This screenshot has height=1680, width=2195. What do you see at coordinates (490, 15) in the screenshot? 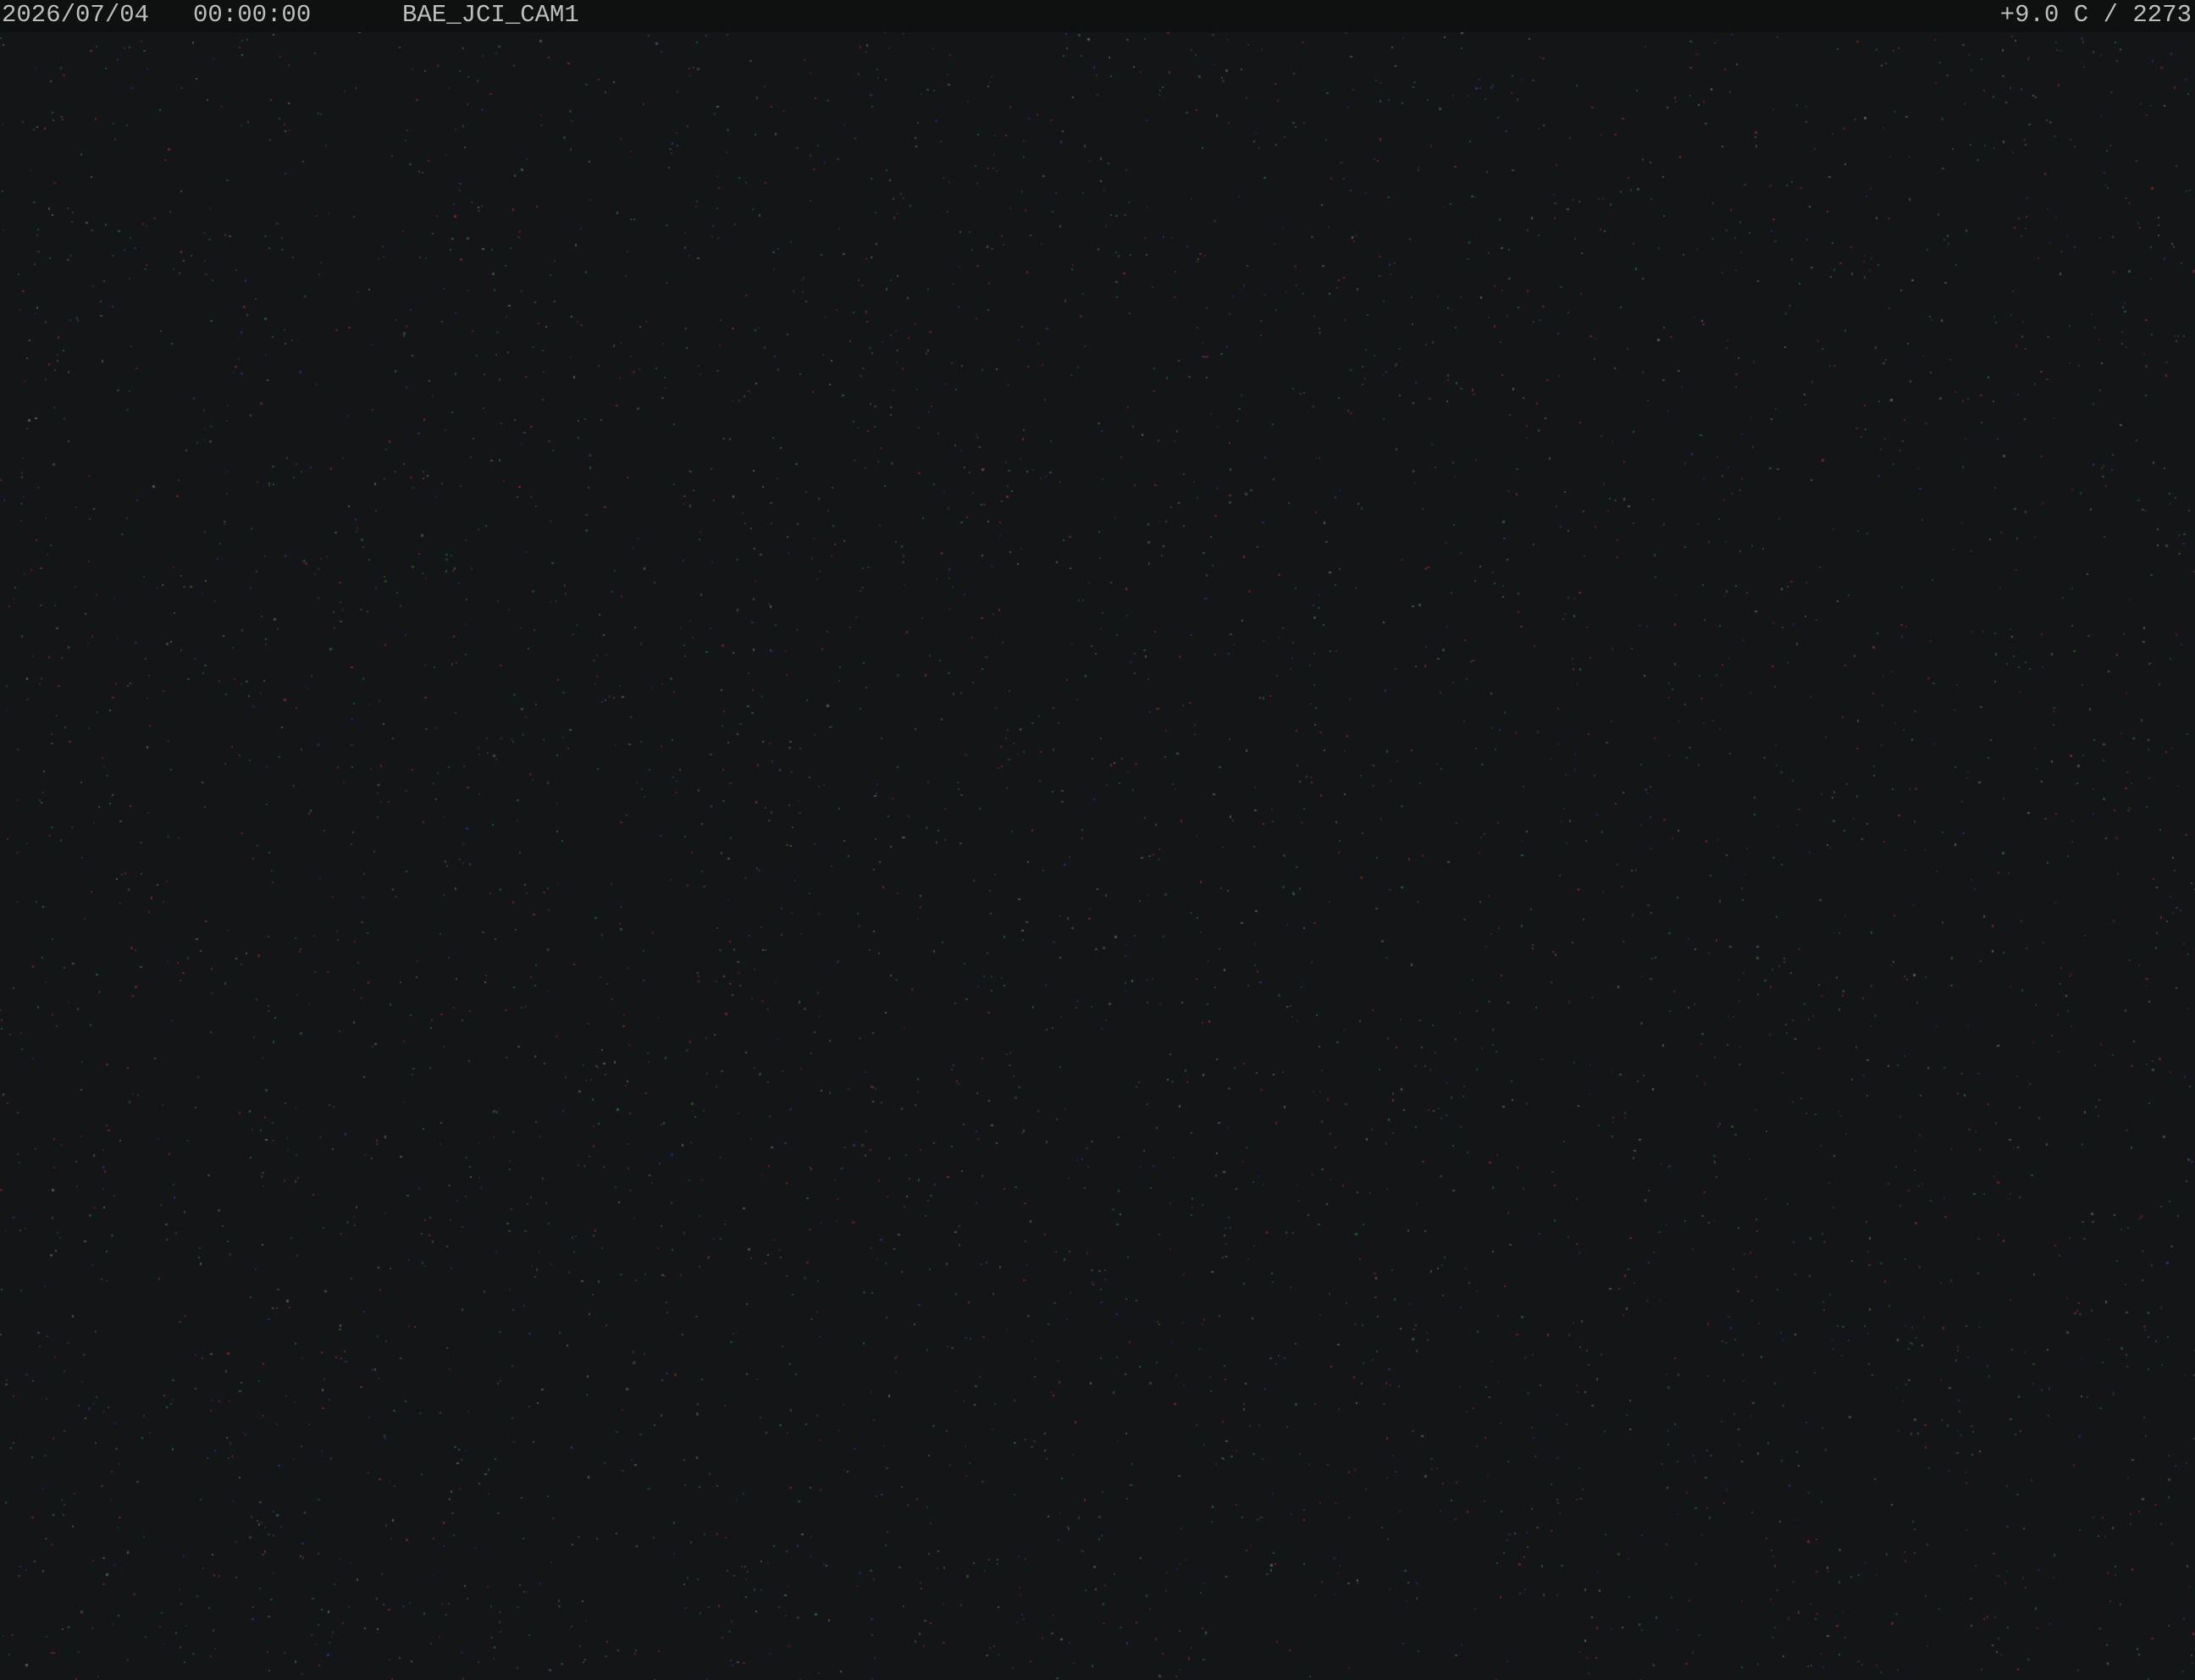
I see `camera-name: BAE_JCI_CAM1` at bounding box center [490, 15].